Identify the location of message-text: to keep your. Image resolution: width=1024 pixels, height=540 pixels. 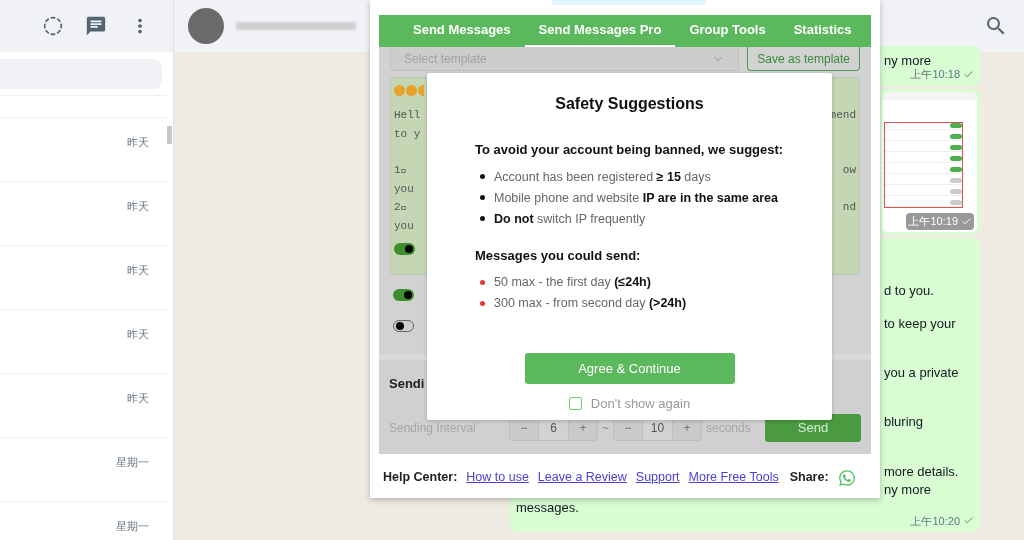
(920, 323).